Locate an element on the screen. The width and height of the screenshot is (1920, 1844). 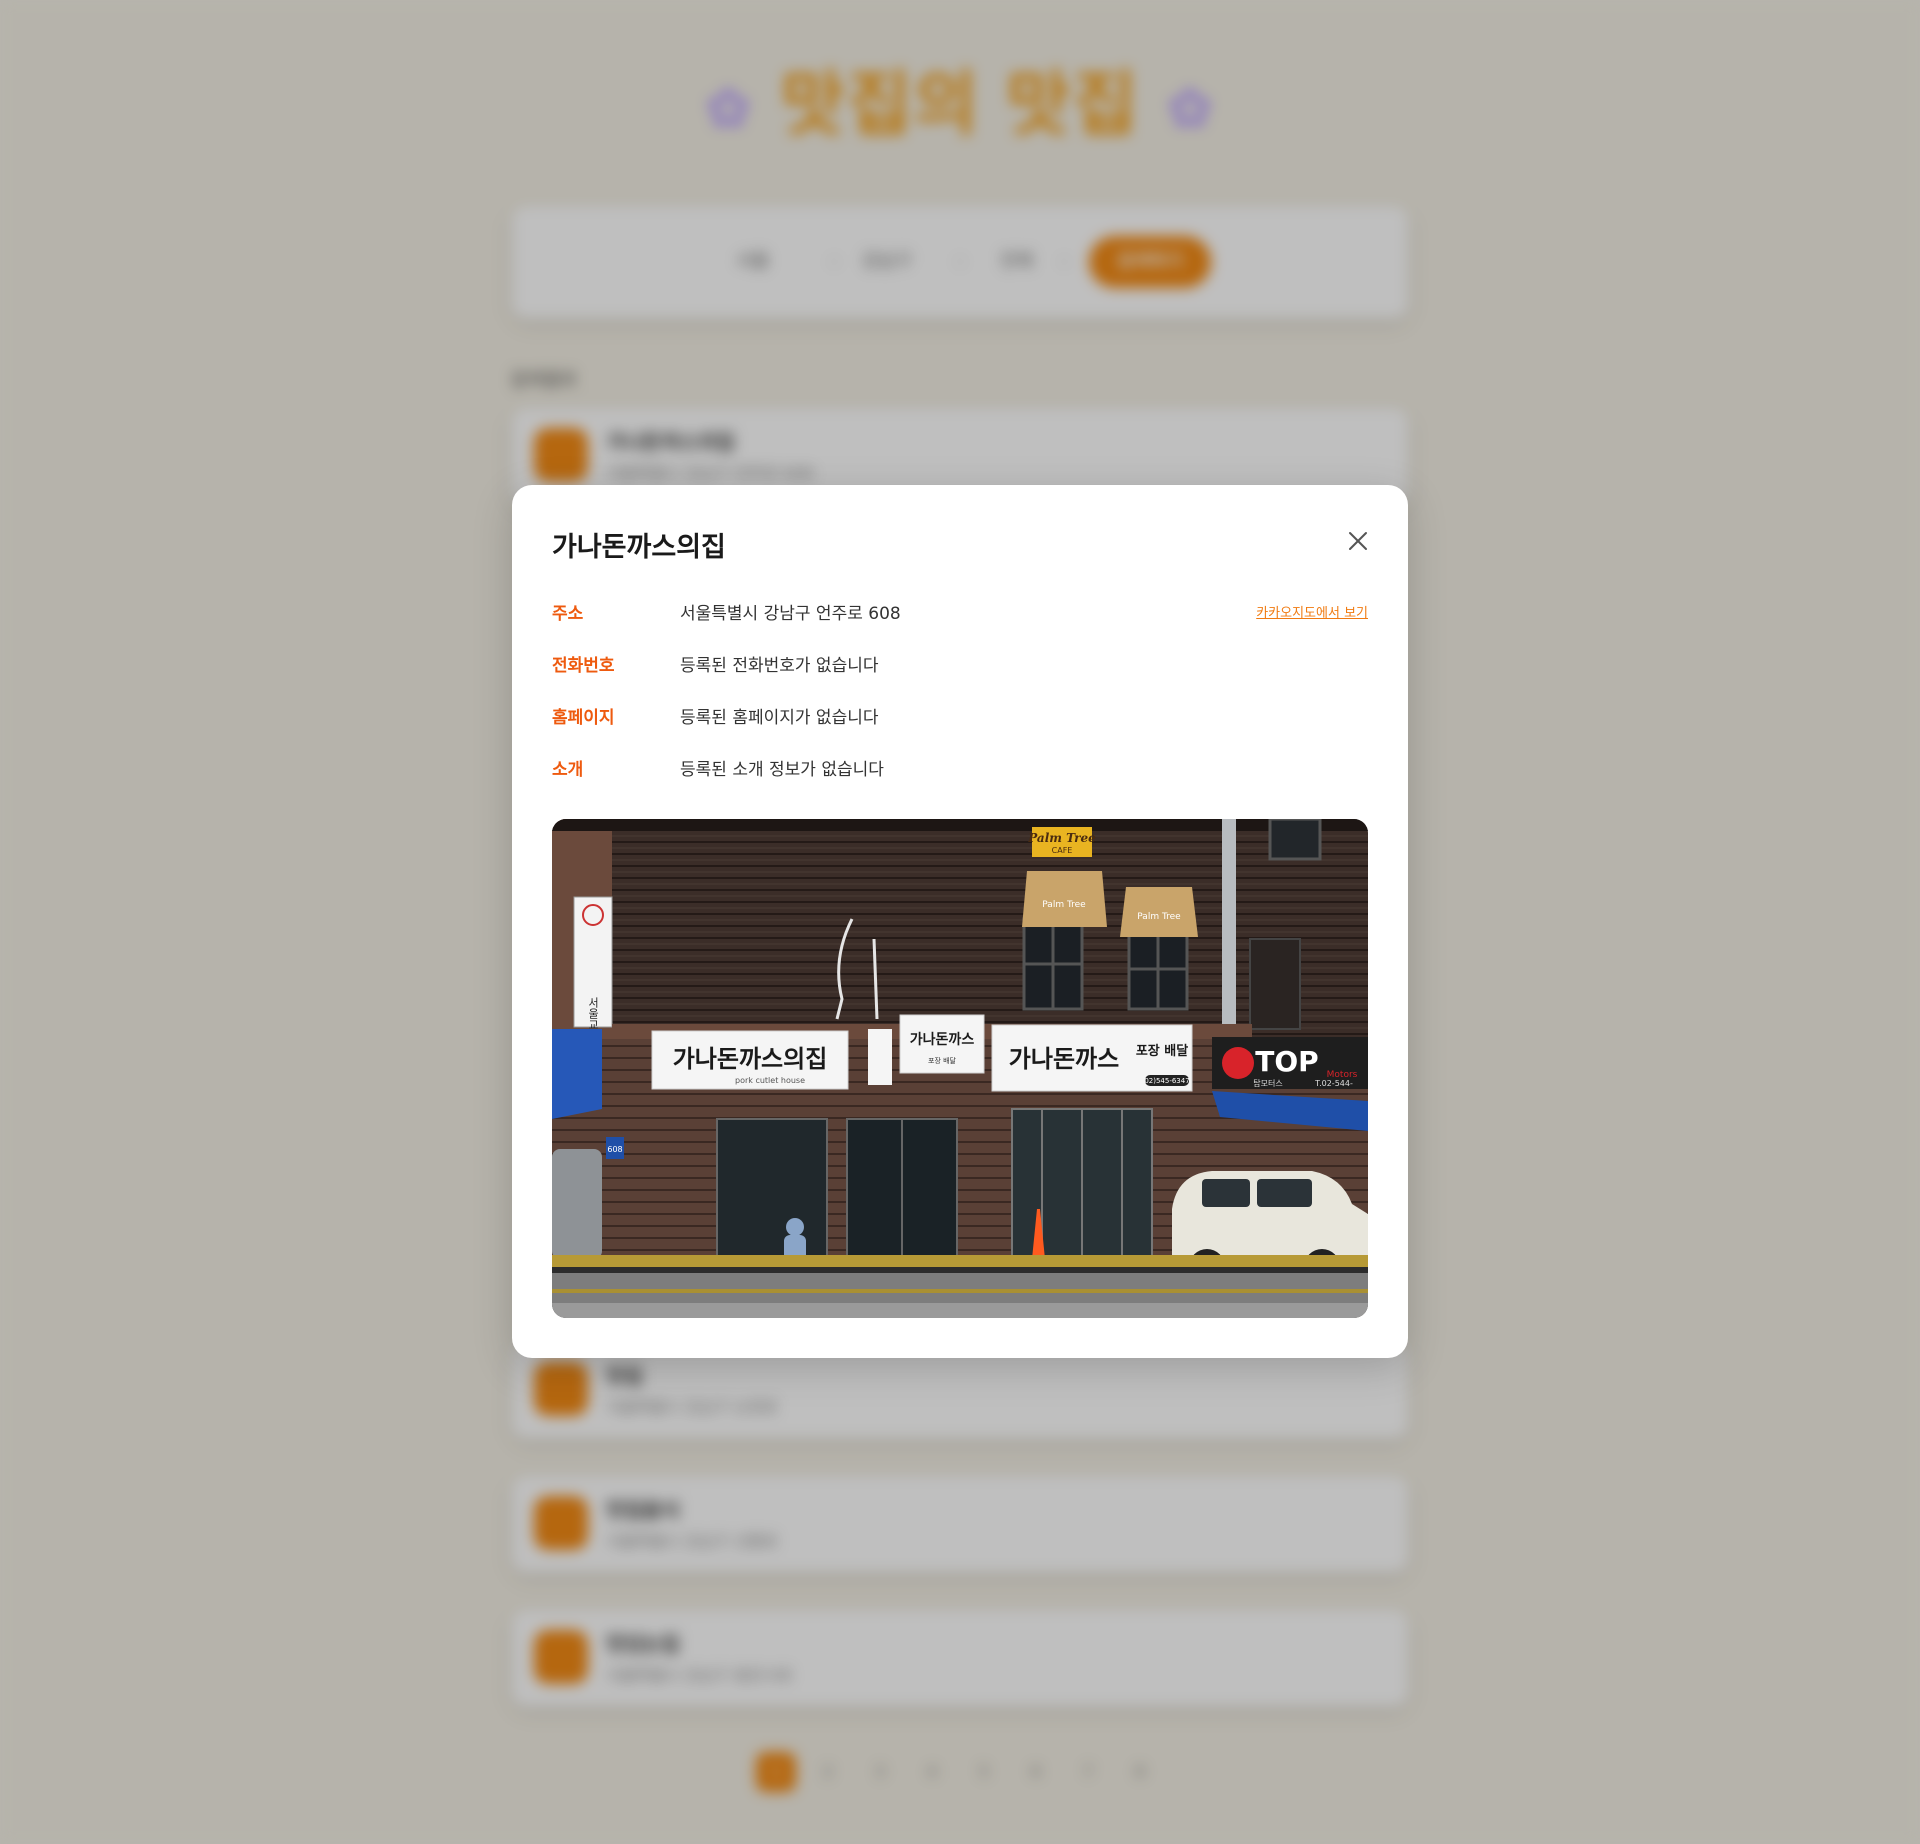
close-button is located at coordinates (1358, 541).